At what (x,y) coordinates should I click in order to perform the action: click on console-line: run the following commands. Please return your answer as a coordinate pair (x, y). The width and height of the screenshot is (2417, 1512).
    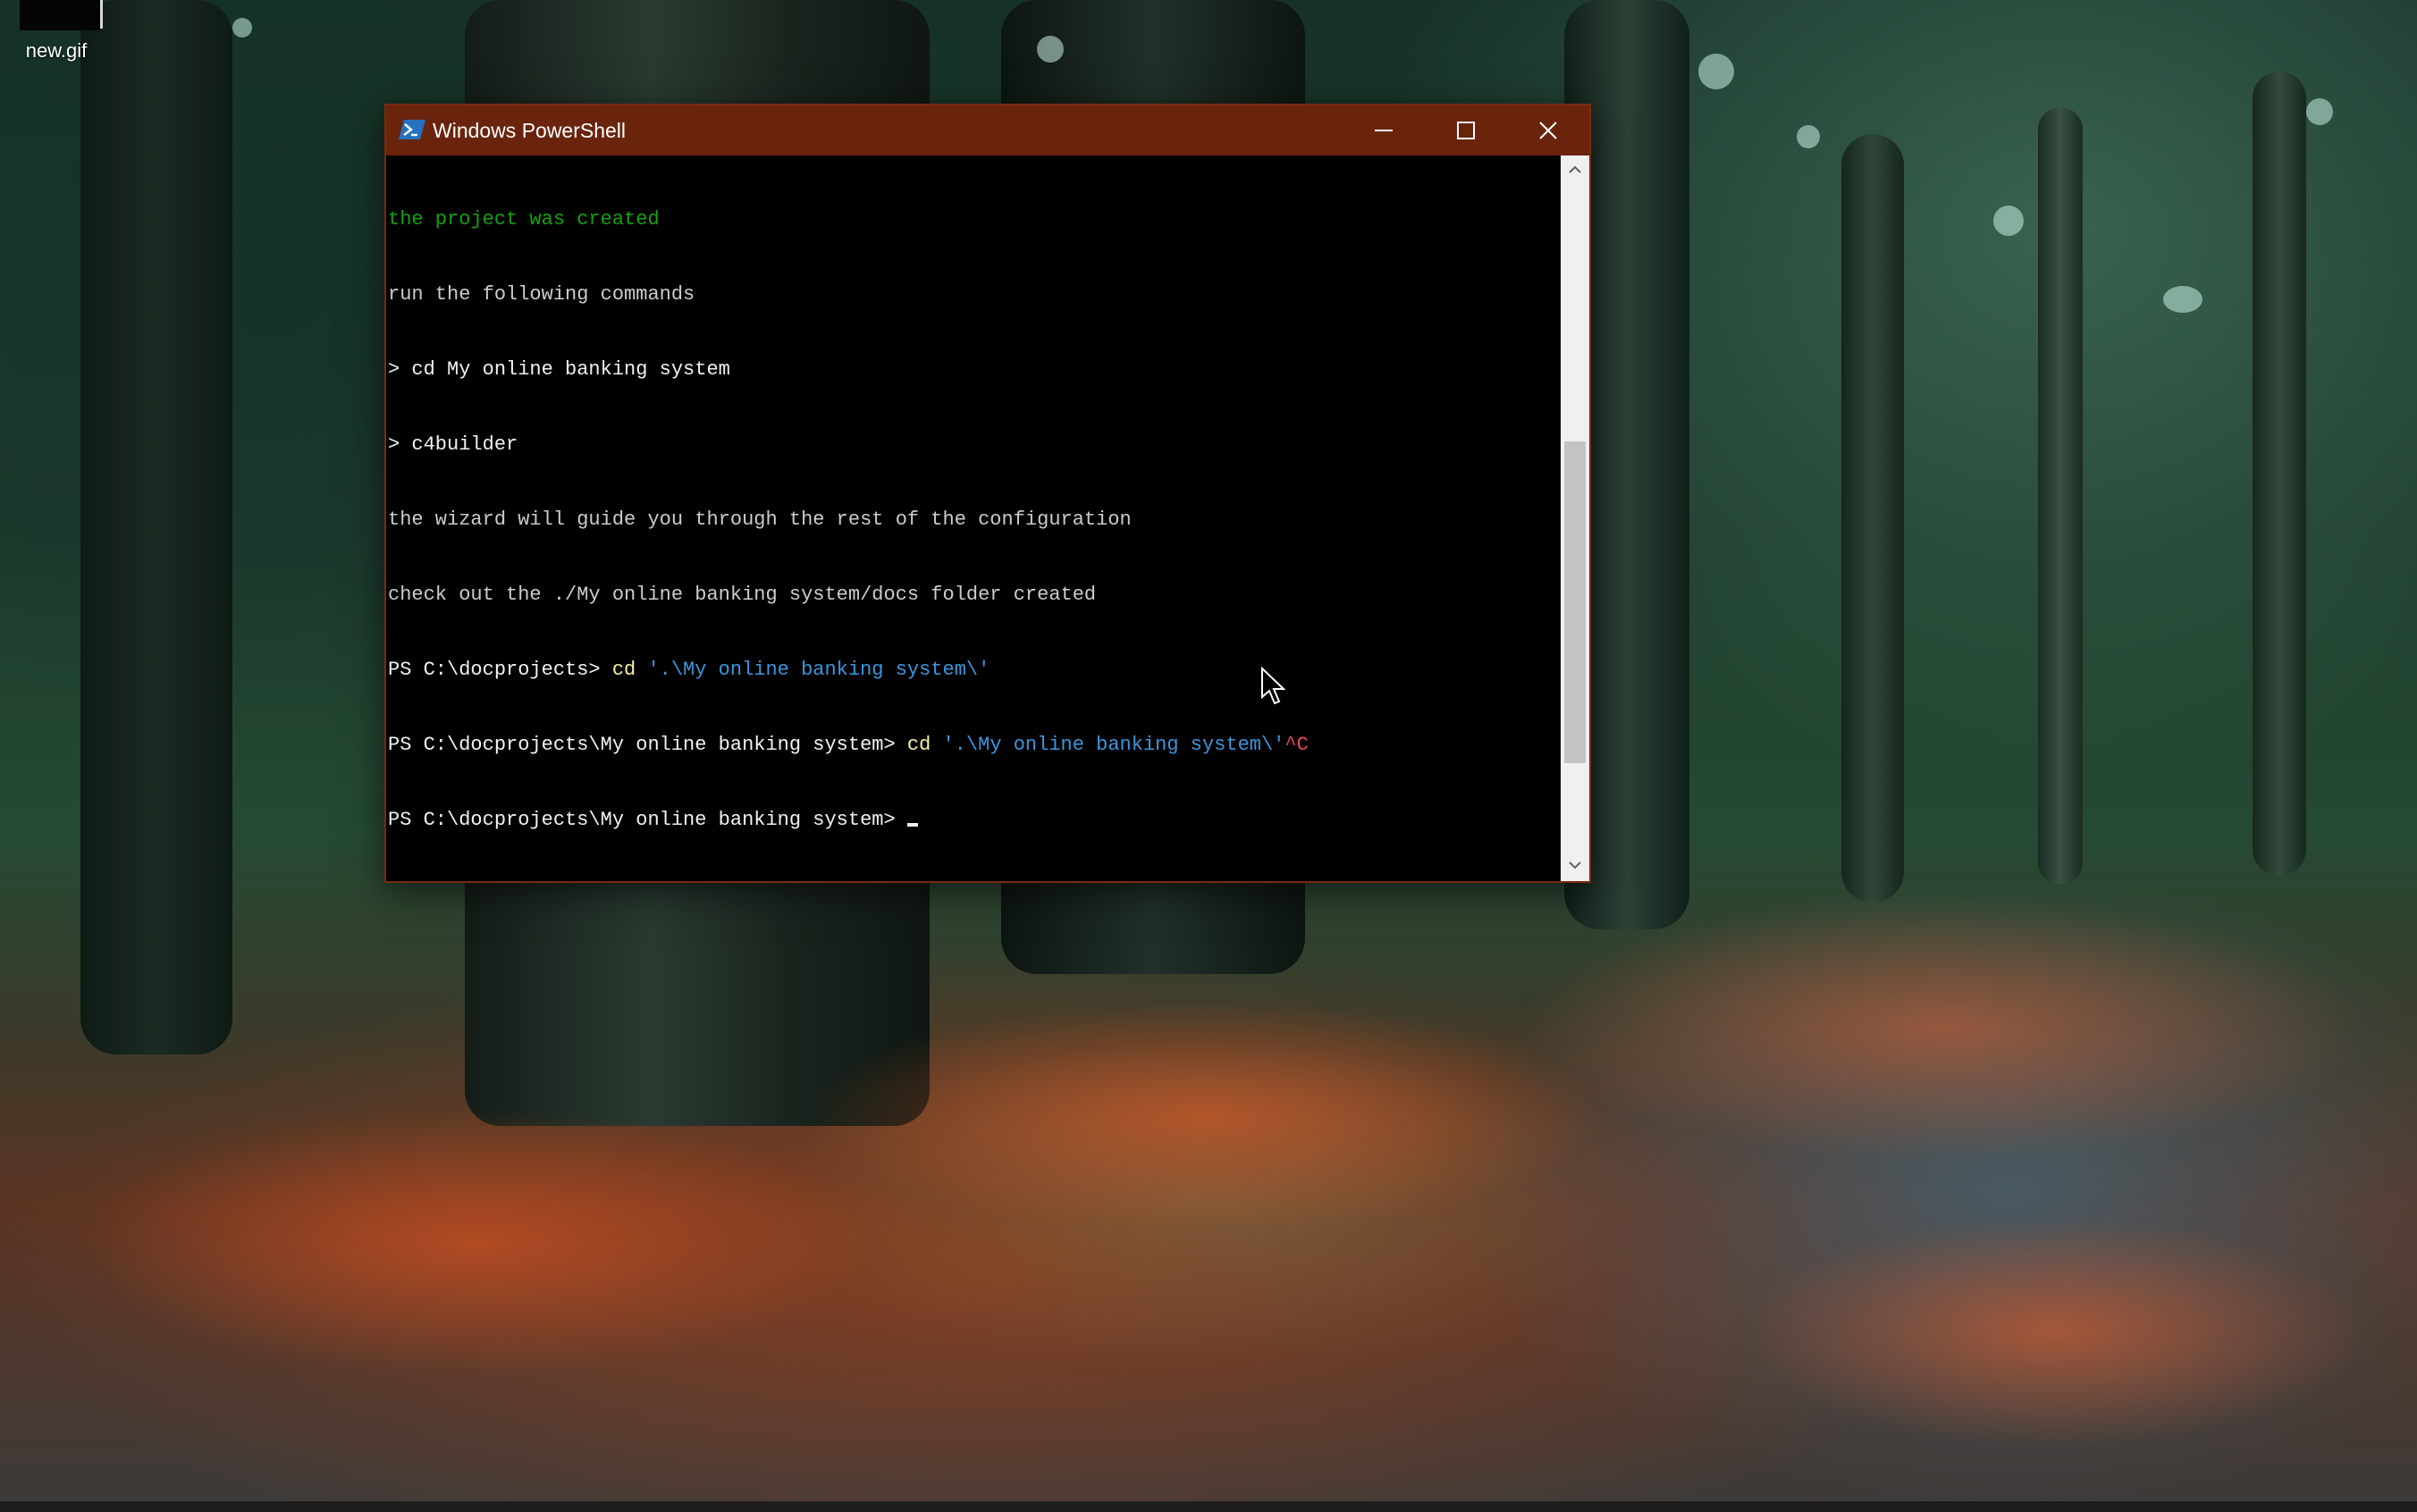
    Looking at the image, I should click on (975, 294).